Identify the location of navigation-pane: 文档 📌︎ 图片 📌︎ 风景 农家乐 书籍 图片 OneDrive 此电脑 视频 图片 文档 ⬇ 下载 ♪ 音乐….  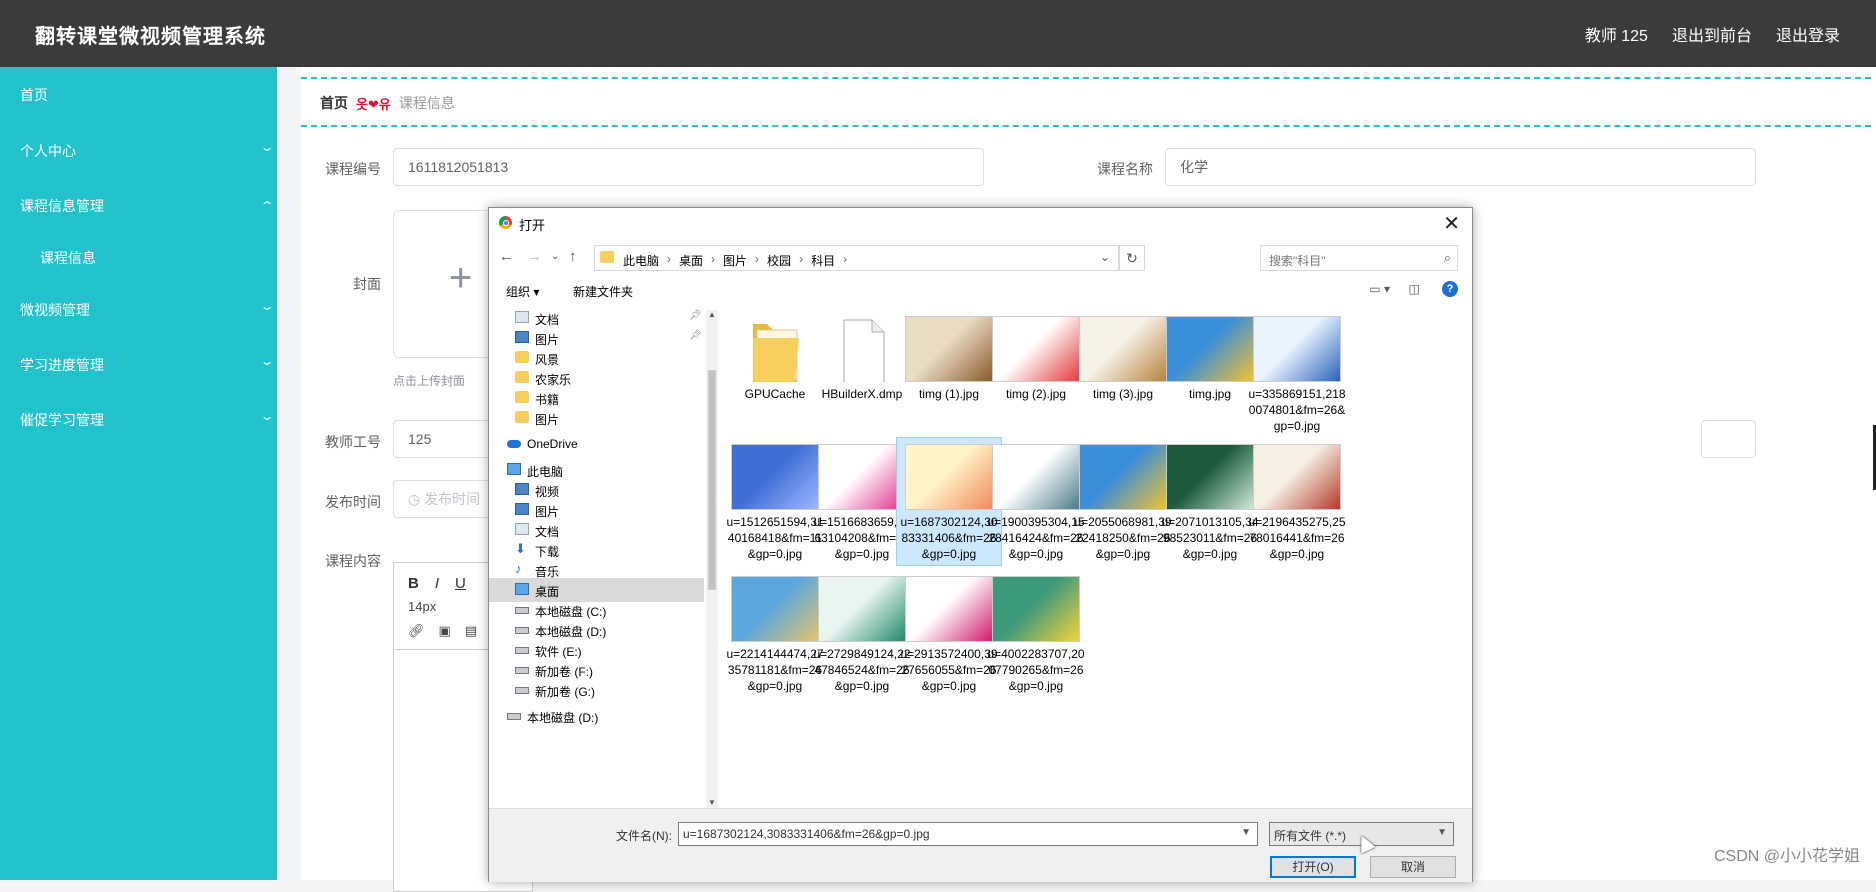
(596, 560).